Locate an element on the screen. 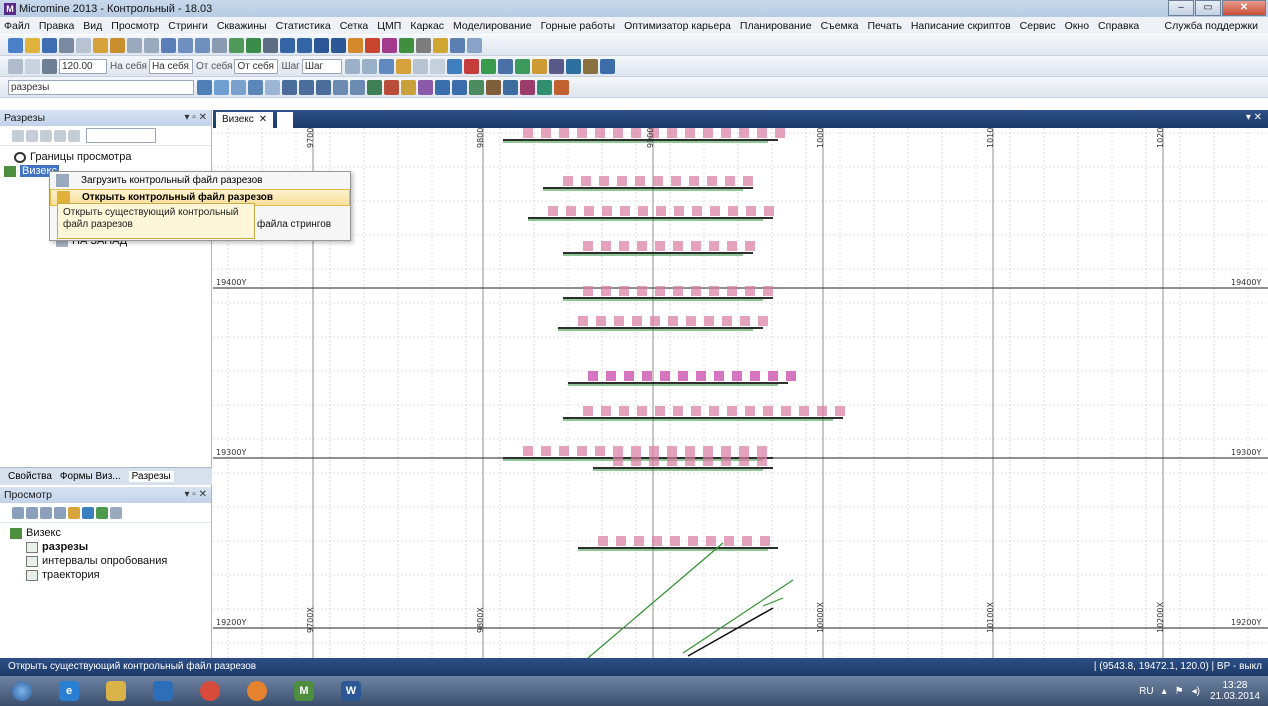  prev-section-icon is located at coordinates (352, 66).